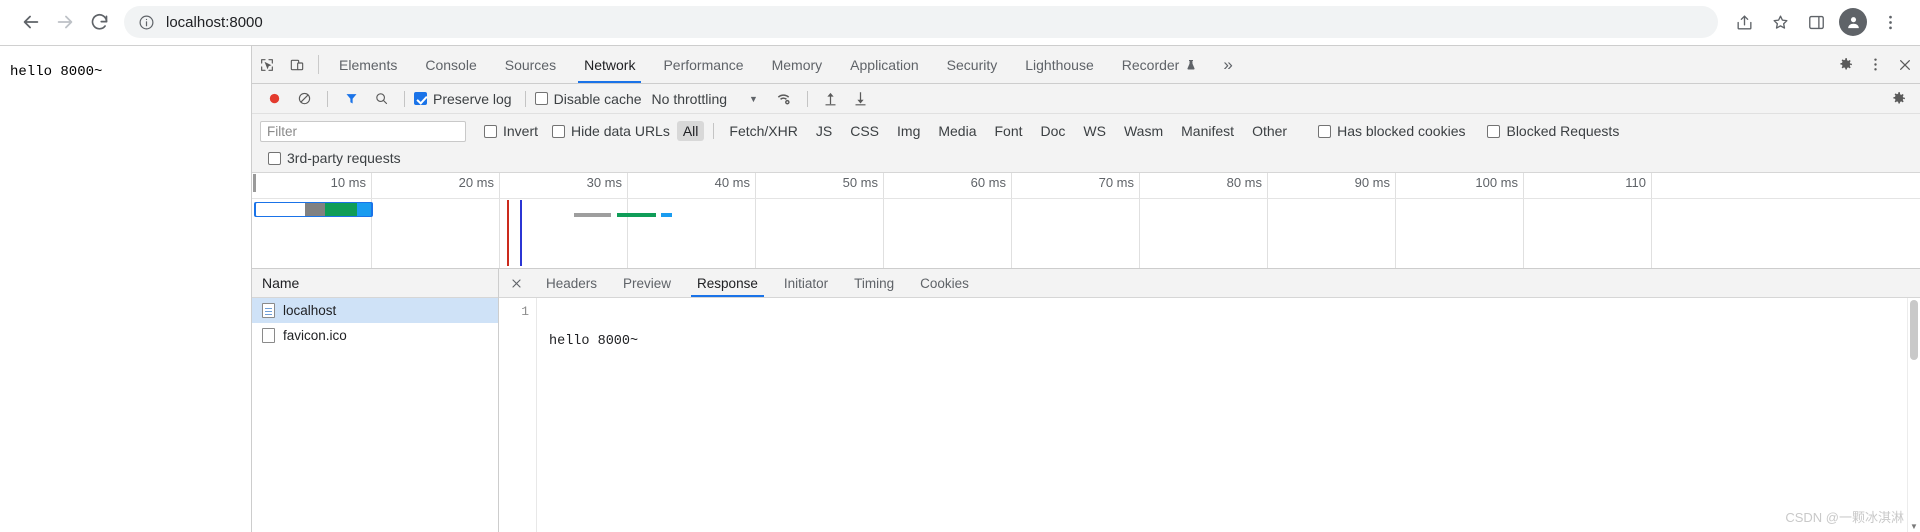  I want to click on tab-application: Application, so click(884, 64).